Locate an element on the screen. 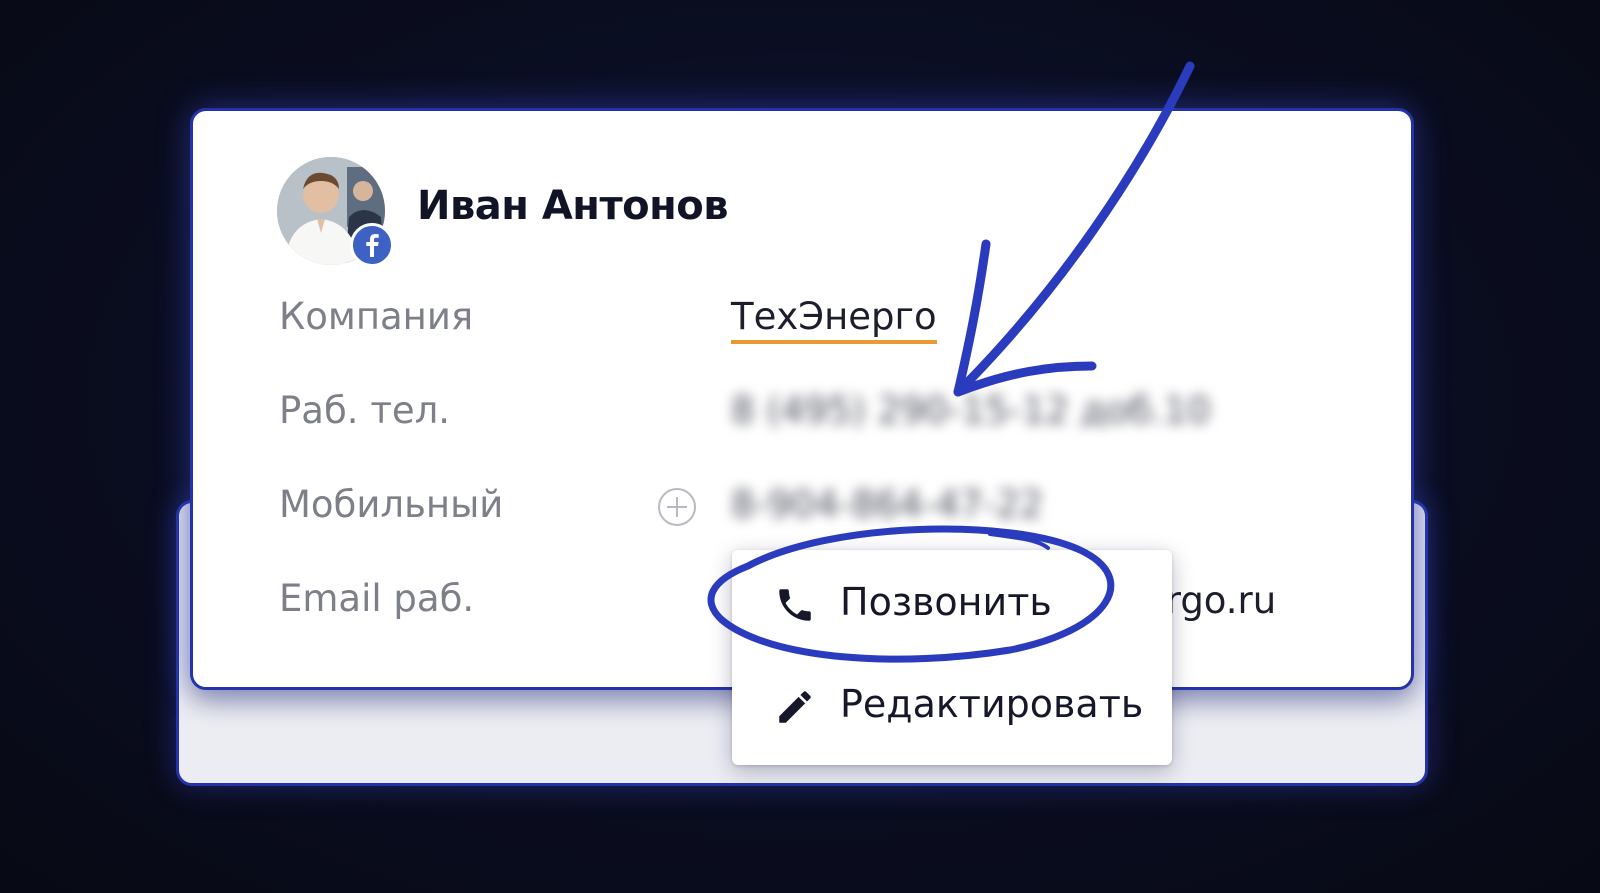 The width and height of the screenshot is (1600, 893). menu-item-edit-label: Редактировать is located at coordinates (992, 704).